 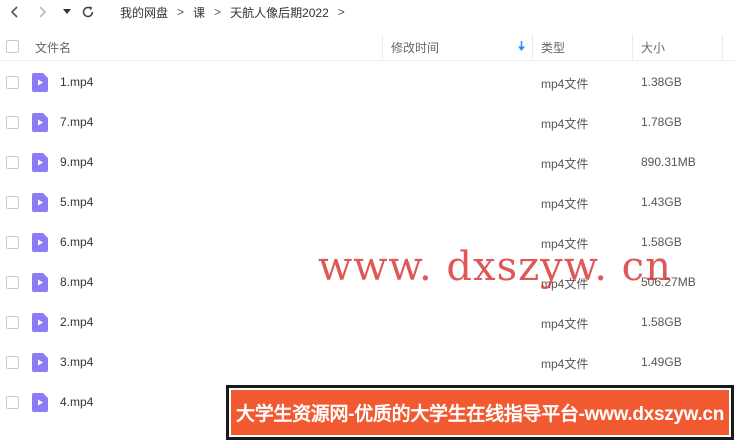 What do you see at coordinates (279, 12) in the screenshot?
I see `breadcrumb-item-current: 天航人像后期2022` at bounding box center [279, 12].